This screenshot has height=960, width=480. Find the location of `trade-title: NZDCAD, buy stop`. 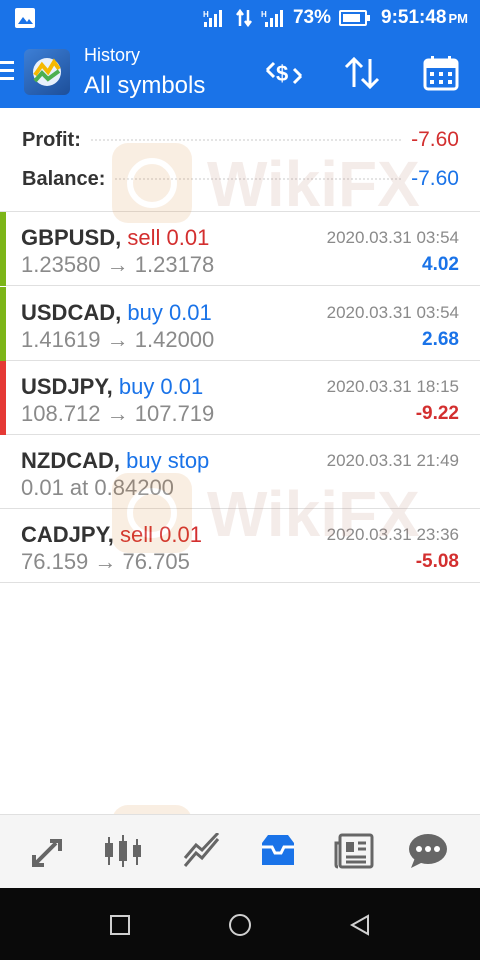

trade-title: NZDCAD, buy stop is located at coordinates (115, 460).